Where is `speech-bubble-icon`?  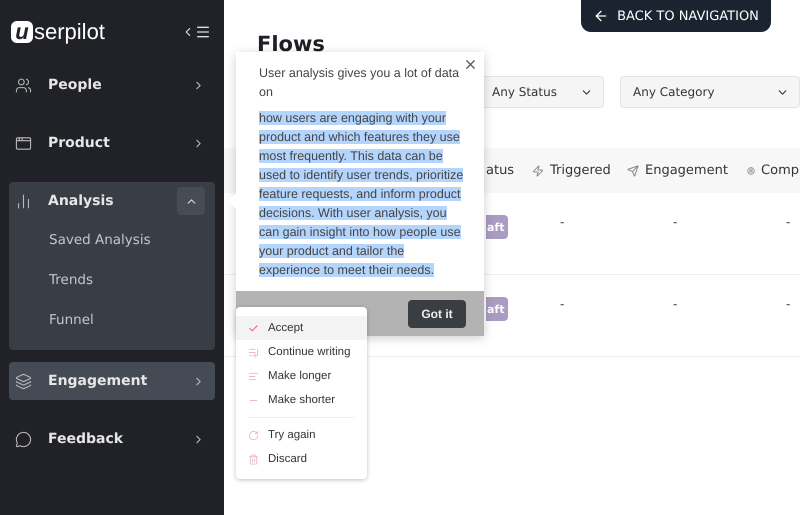
speech-bubble-icon is located at coordinates (23, 439).